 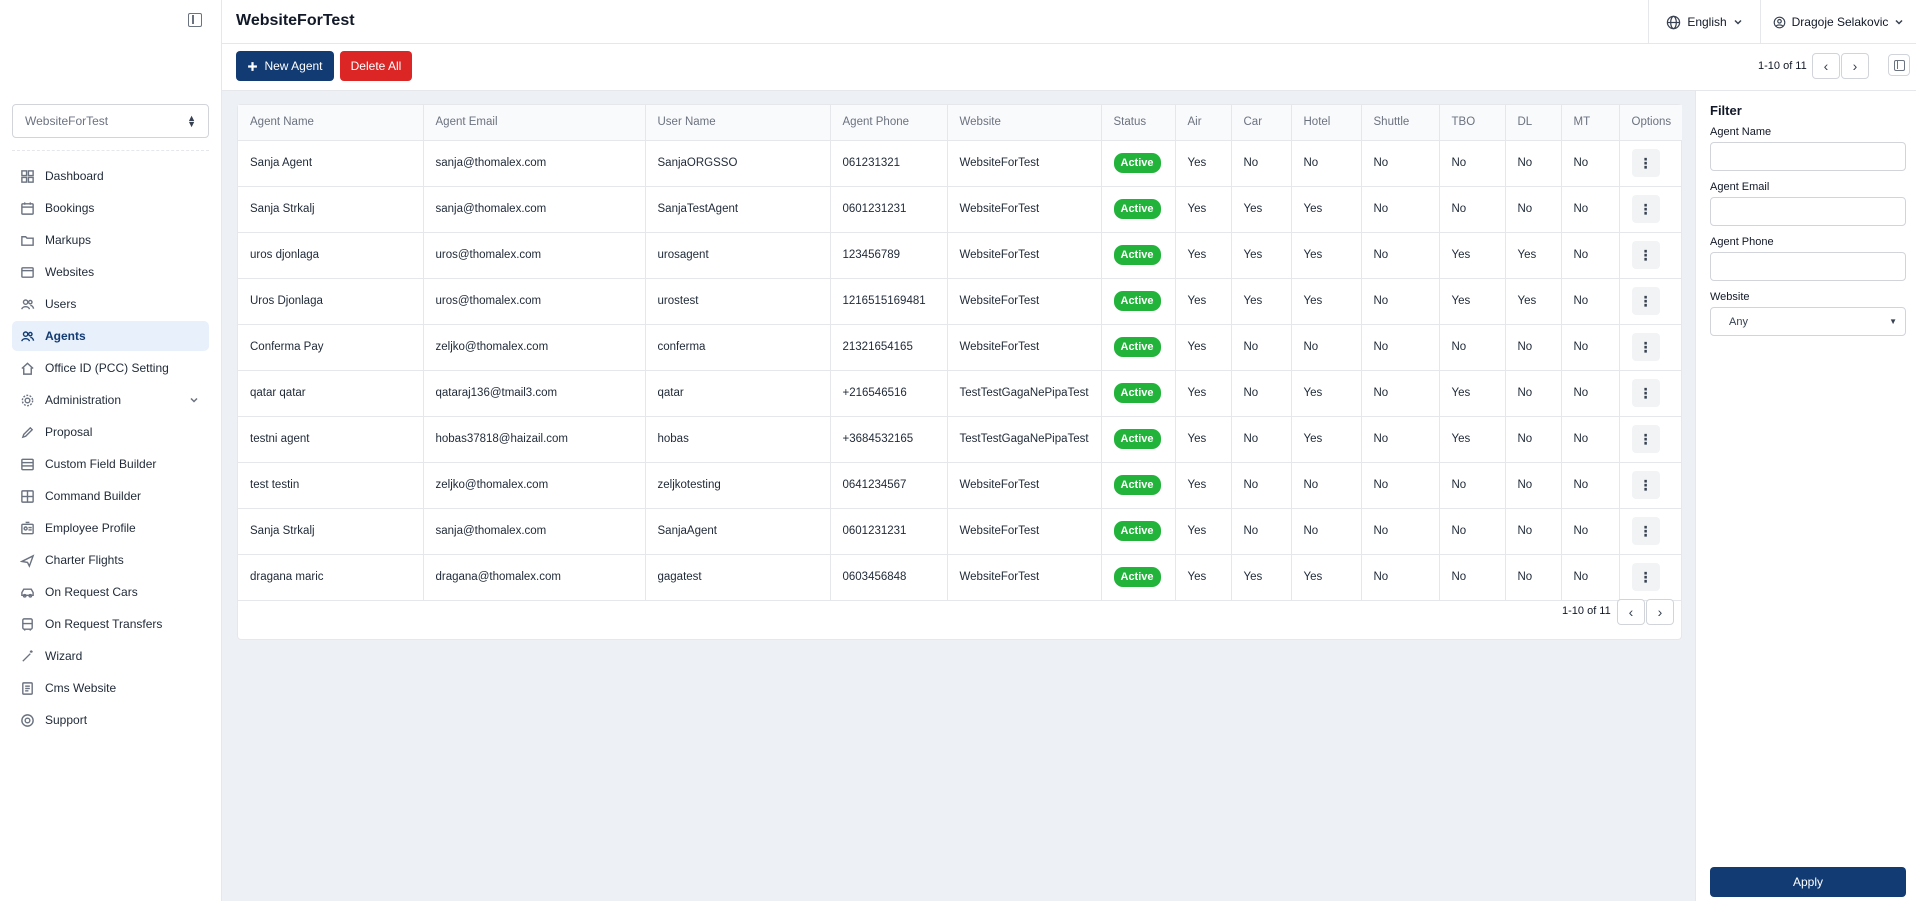 What do you see at coordinates (110, 272) in the screenshot?
I see `sidebar-item-websites: Websites` at bounding box center [110, 272].